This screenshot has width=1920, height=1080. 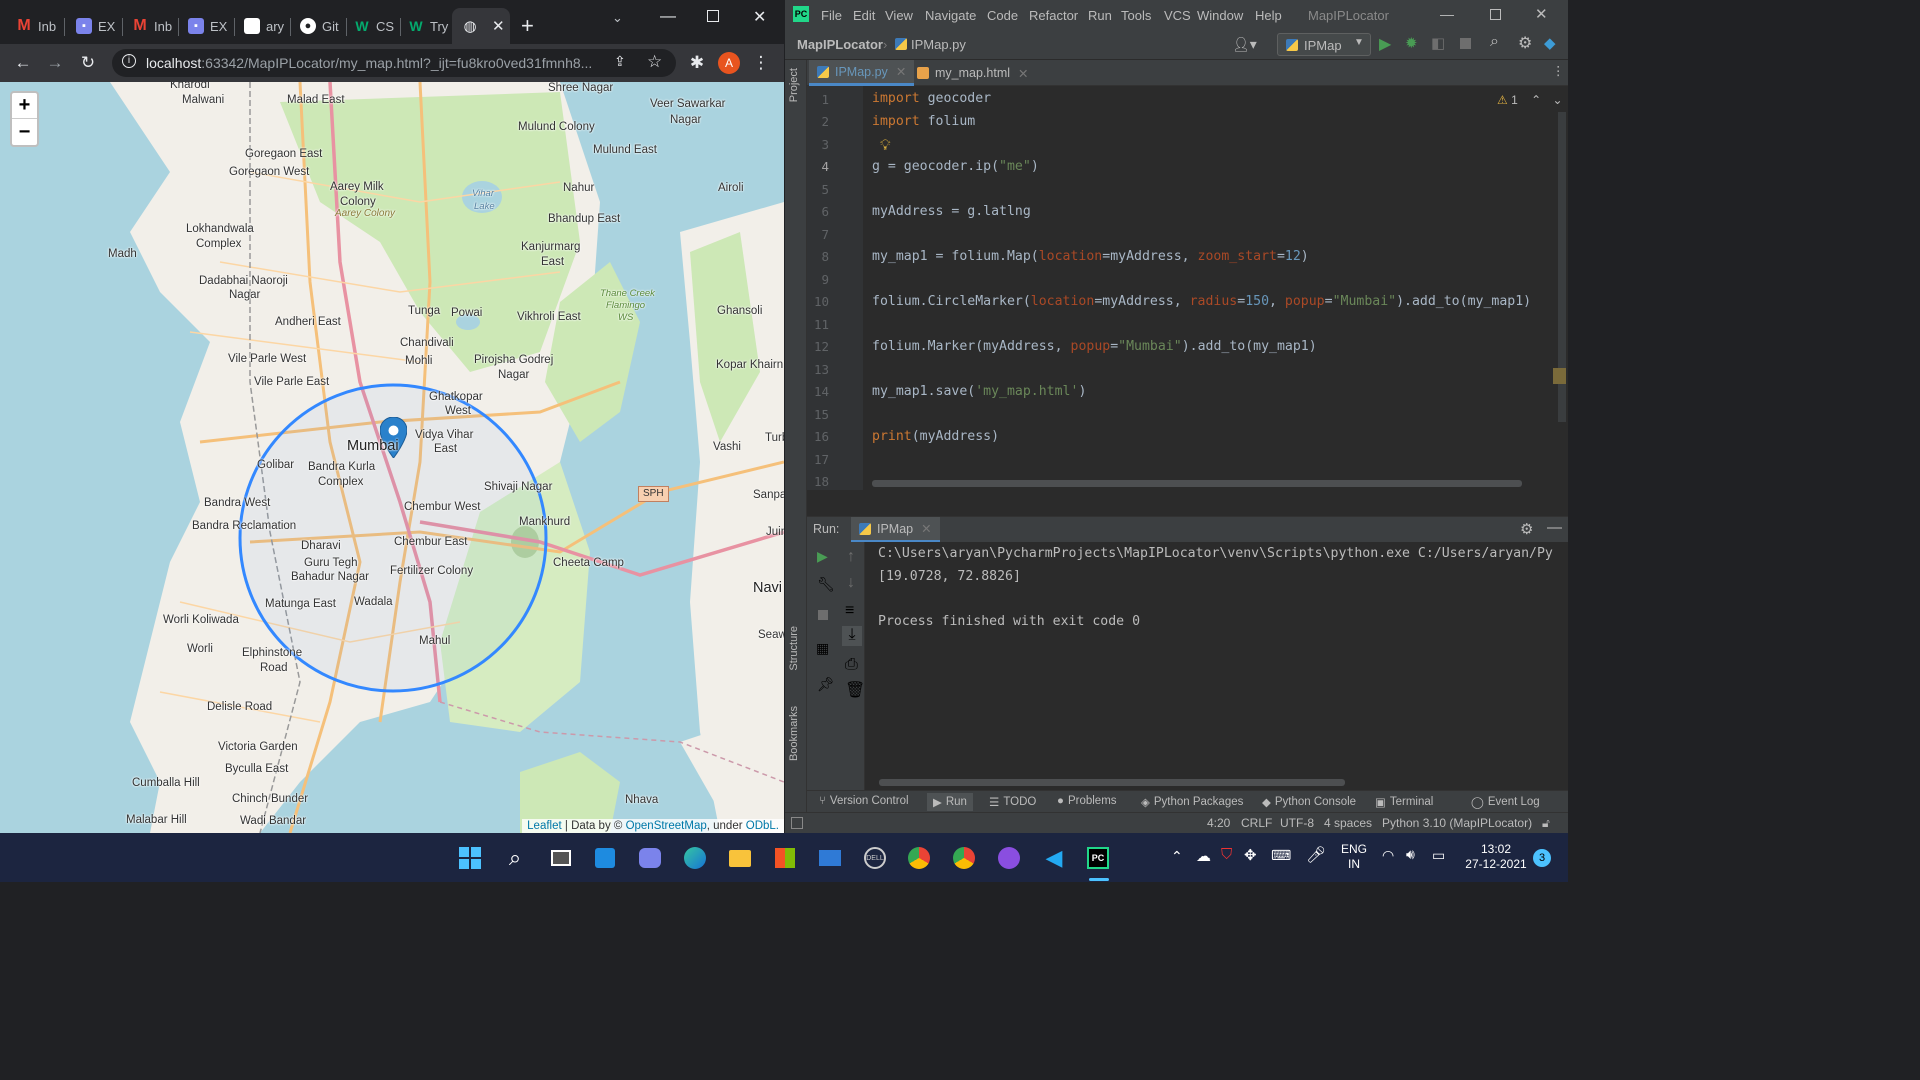 What do you see at coordinates (1087, 801) in the screenshot?
I see `tab-problems: ● Problems` at bounding box center [1087, 801].